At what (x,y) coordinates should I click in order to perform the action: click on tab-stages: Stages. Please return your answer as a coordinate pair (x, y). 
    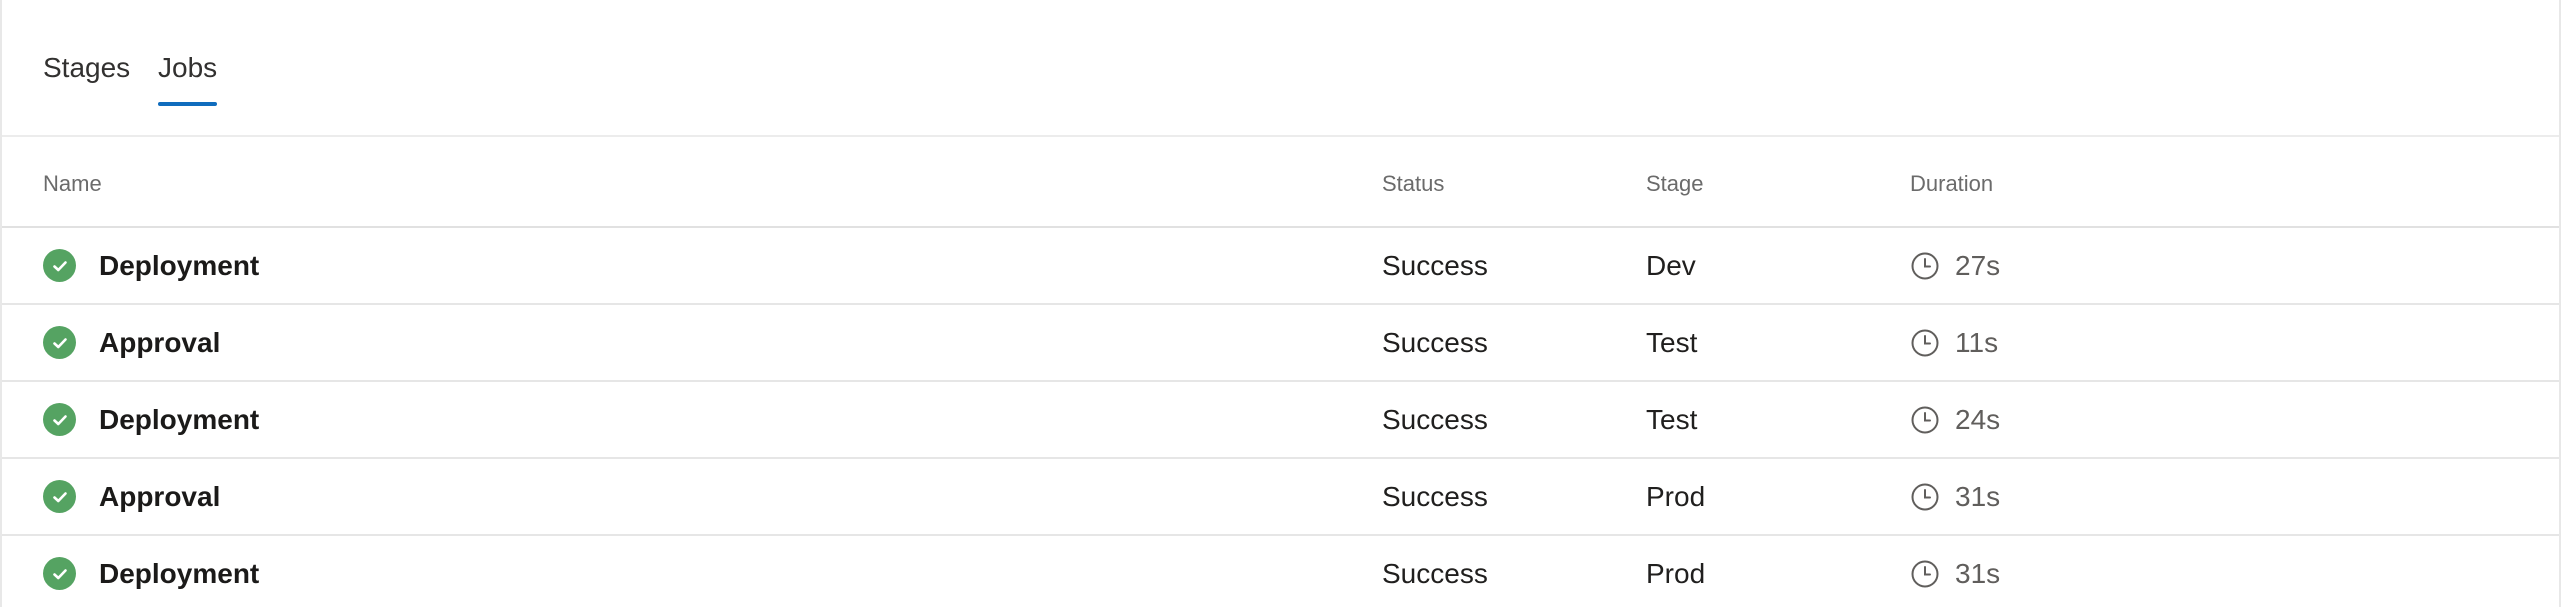
    Looking at the image, I should click on (86, 77).